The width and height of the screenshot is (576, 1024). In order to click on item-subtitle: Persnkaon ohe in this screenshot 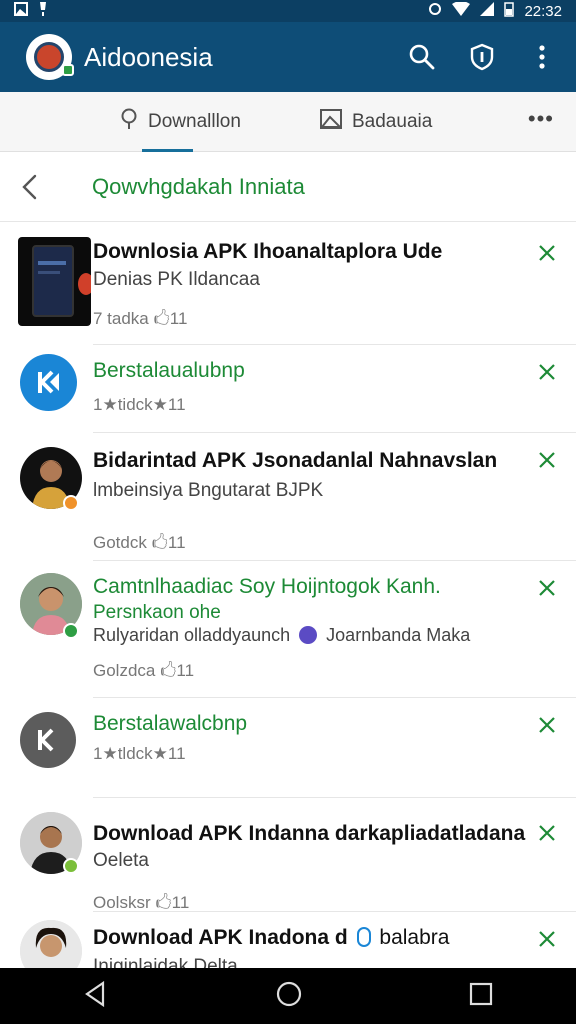, I will do `click(157, 612)`.